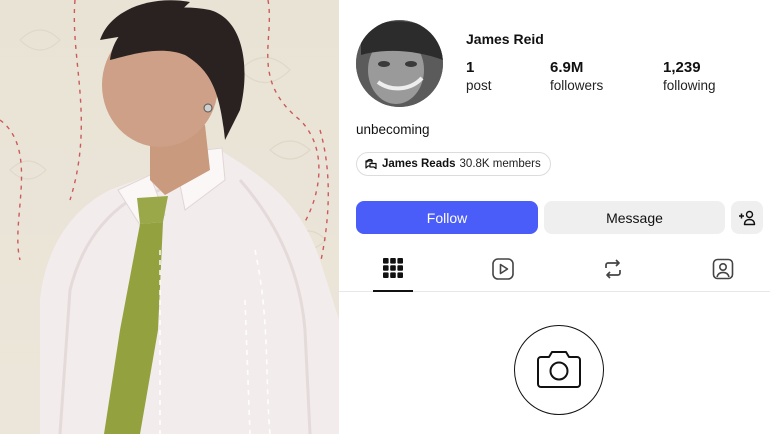 Image resolution: width=770 pixels, height=434 pixels. Describe the element at coordinates (470, 67) in the screenshot. I see `posts-count: 1` at that location.